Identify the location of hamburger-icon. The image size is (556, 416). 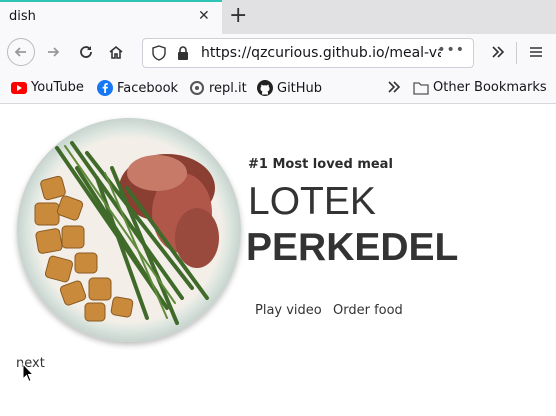
(536, 52).